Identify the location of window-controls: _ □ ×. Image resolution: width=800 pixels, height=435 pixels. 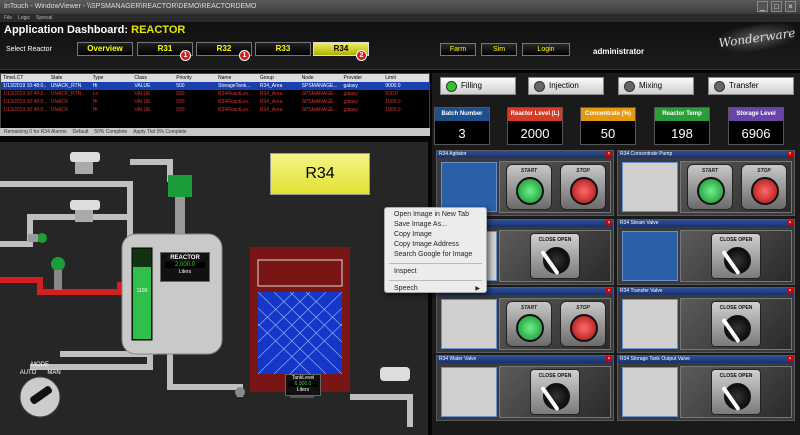
(776, 6).